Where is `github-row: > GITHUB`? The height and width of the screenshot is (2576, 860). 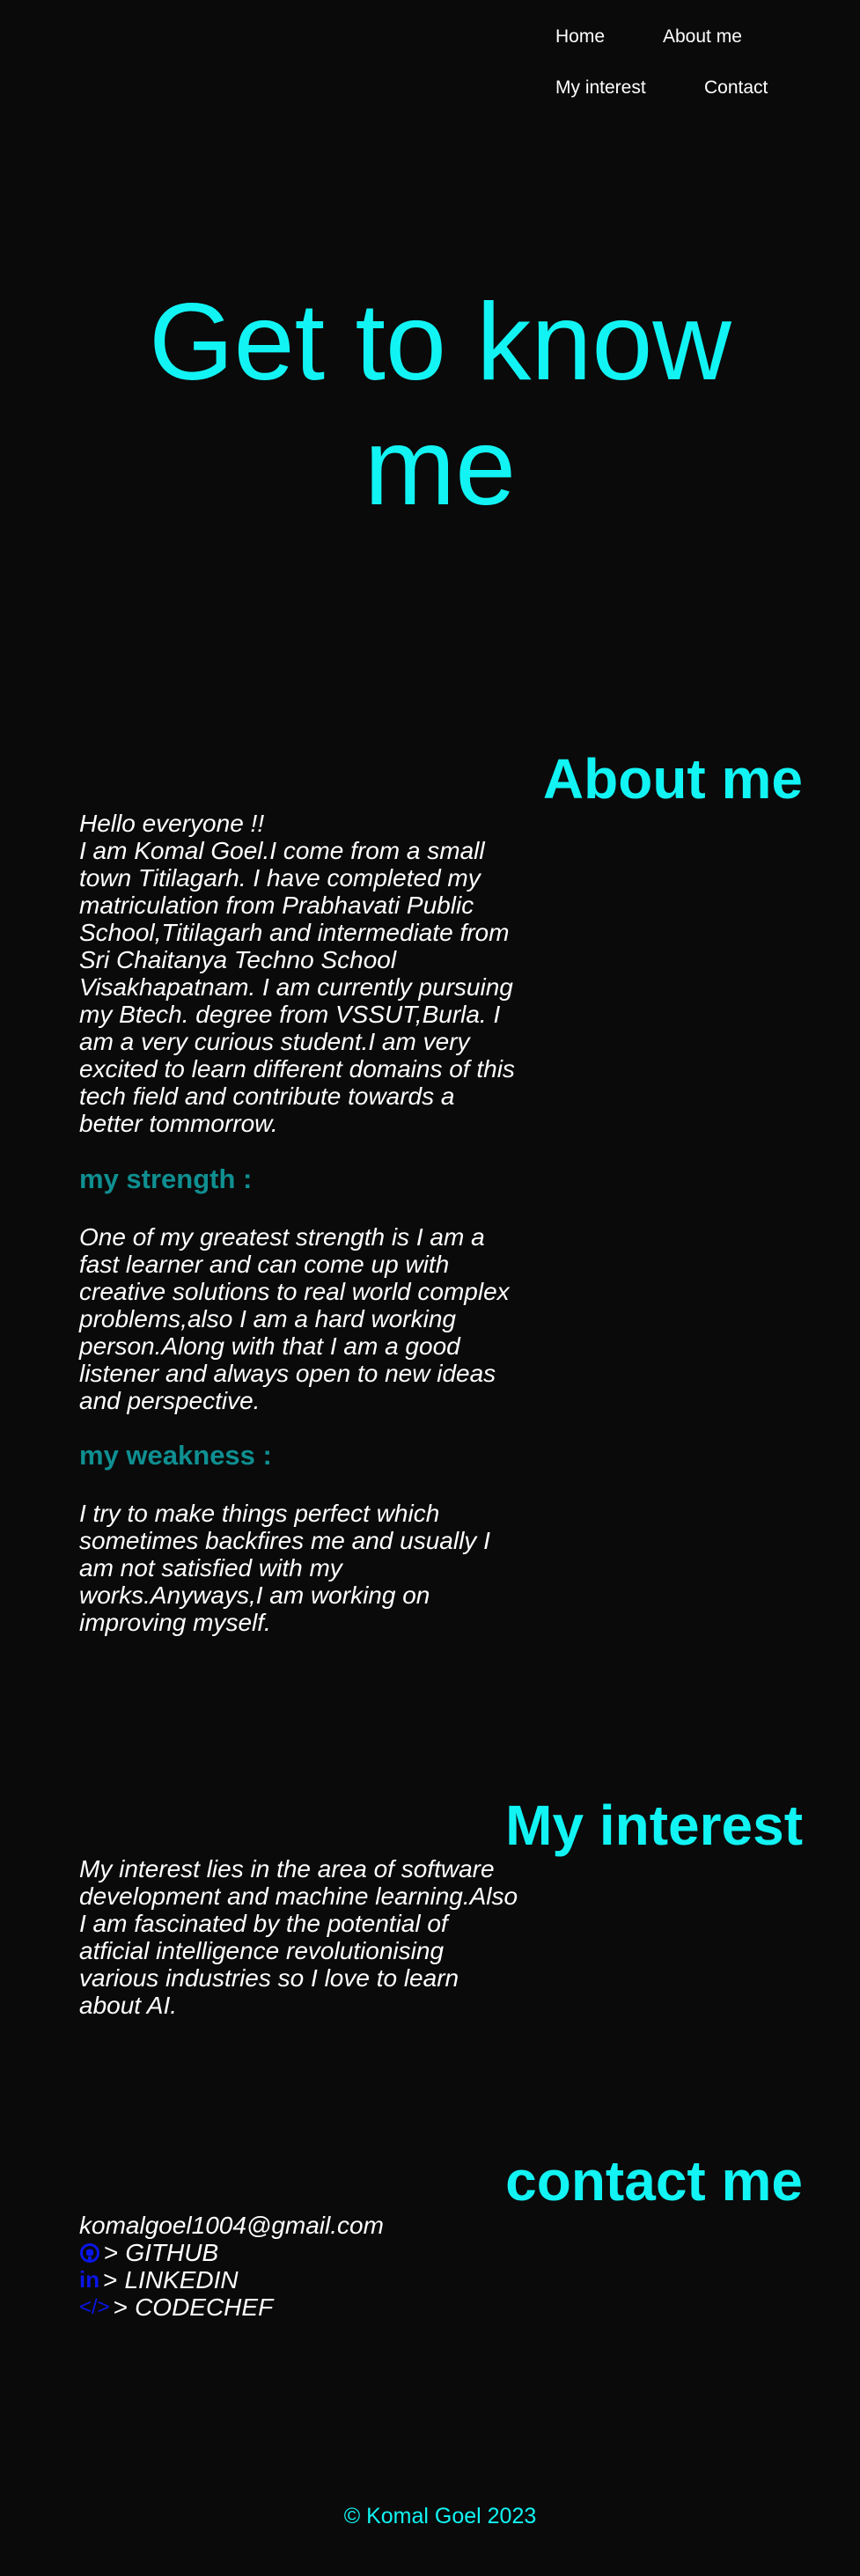
github-row: > GITHUB is located at coordinates (231, 2252).